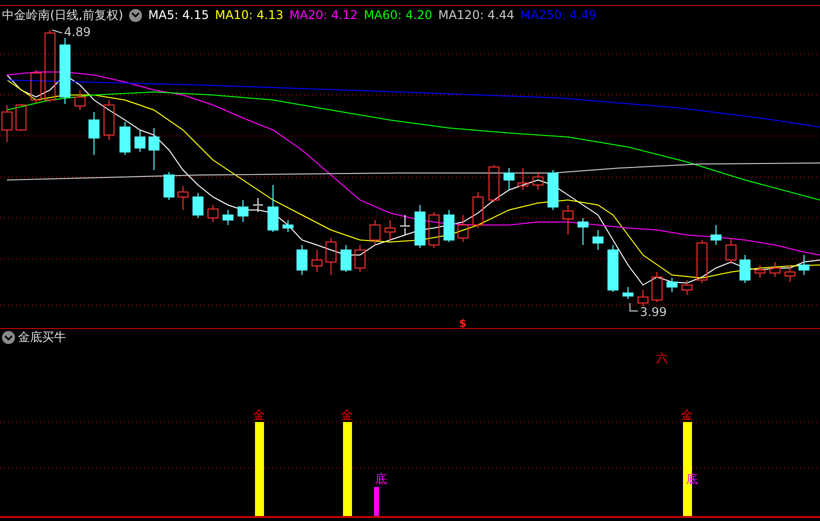 The image size is (820, 521). I want to click on indicator-title: 金底买牛, so click(42, 337).